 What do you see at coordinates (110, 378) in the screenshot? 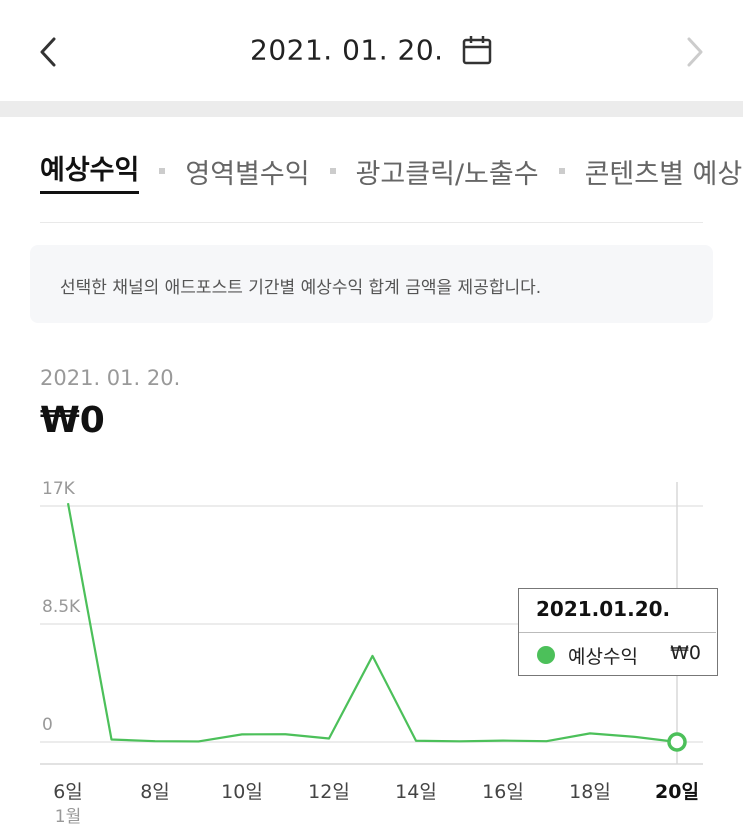
I see `selected-date: 2021. 01. 20.` at bounding box center [110, 378].